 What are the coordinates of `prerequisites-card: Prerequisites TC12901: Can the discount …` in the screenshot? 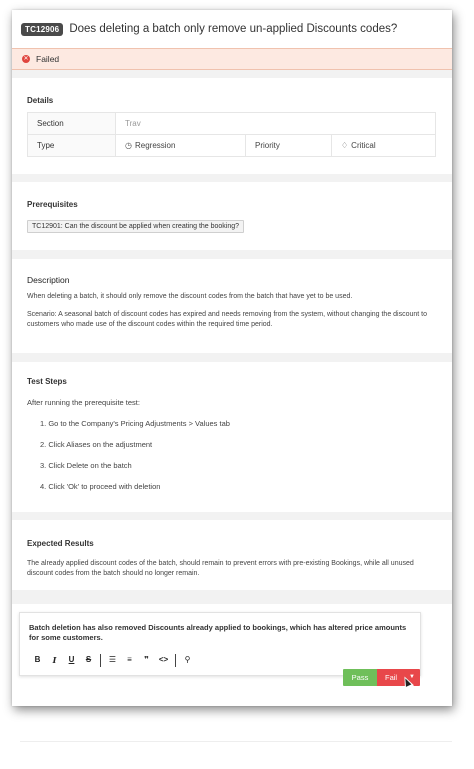 It's located at (232, 216).